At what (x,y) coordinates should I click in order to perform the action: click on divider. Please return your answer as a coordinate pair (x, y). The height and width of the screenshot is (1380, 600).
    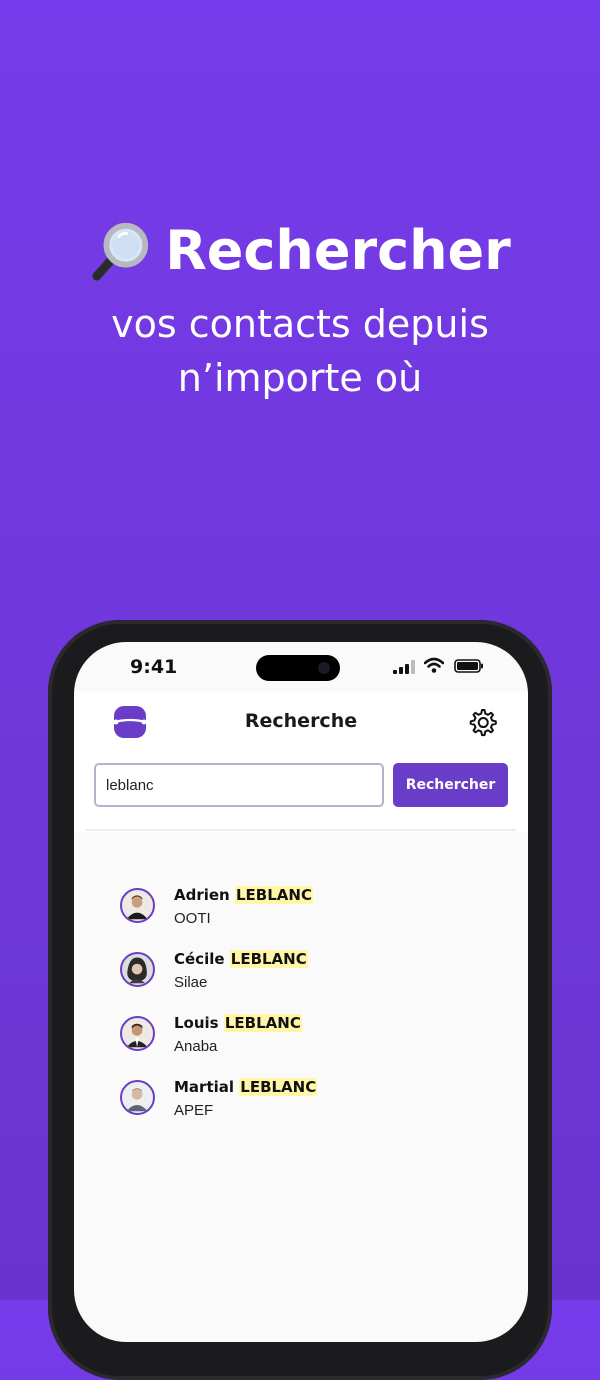
    Looking at the image, I should click on (301, 830).